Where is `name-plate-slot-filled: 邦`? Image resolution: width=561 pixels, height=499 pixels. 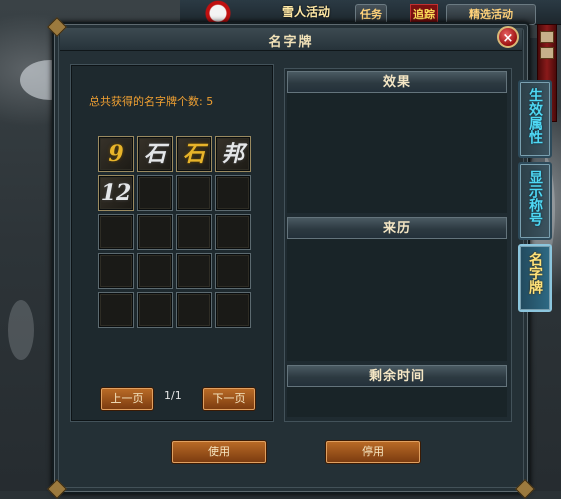
name-plate-slot-filled: 邦 is located at coordinates (233, 154).